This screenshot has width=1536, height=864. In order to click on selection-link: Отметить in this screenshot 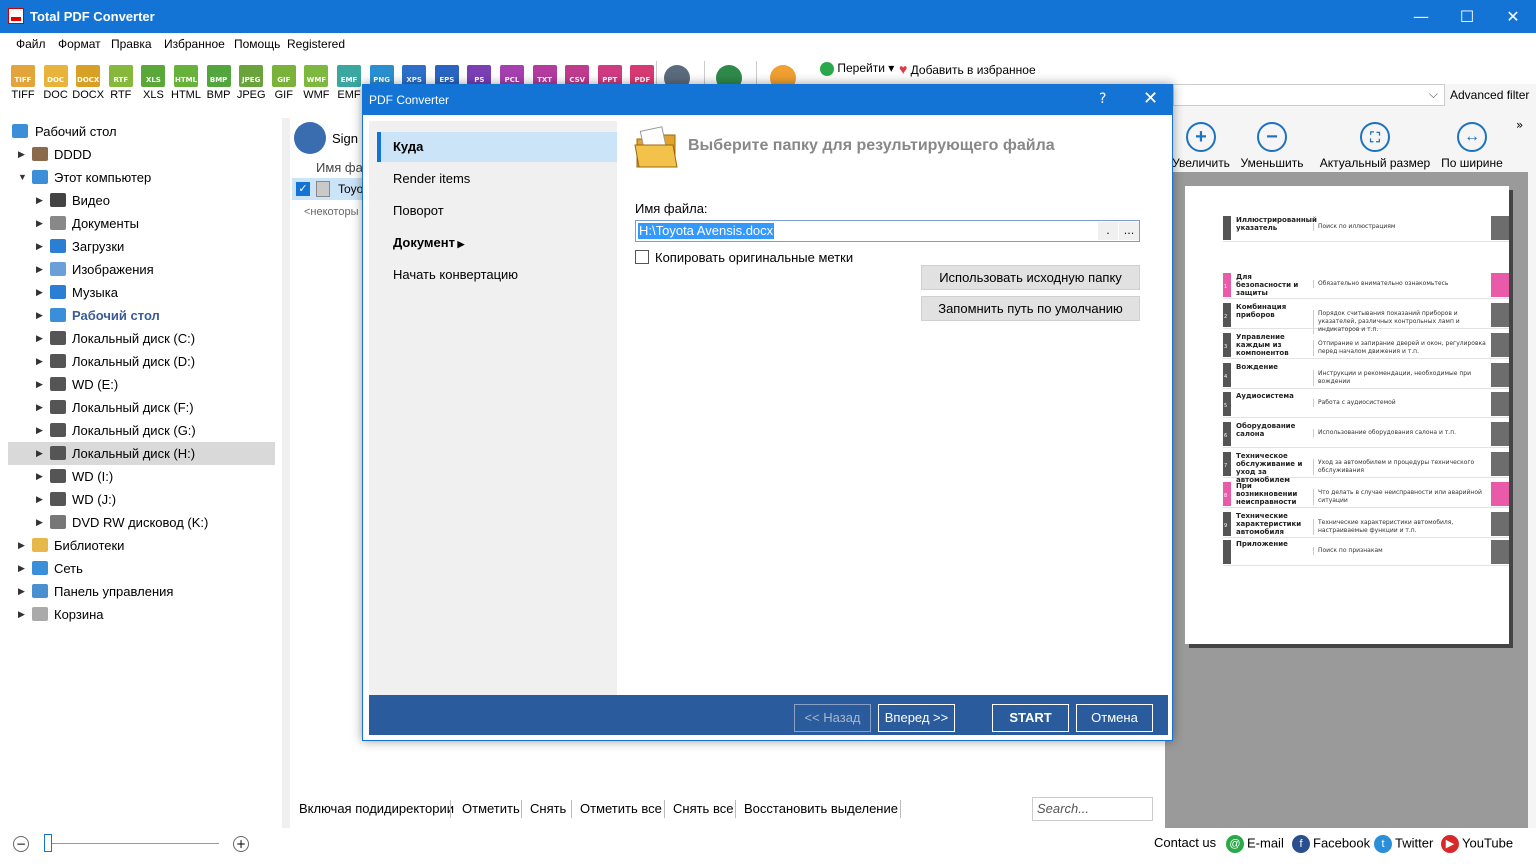, I will do `click(491, 808)`.